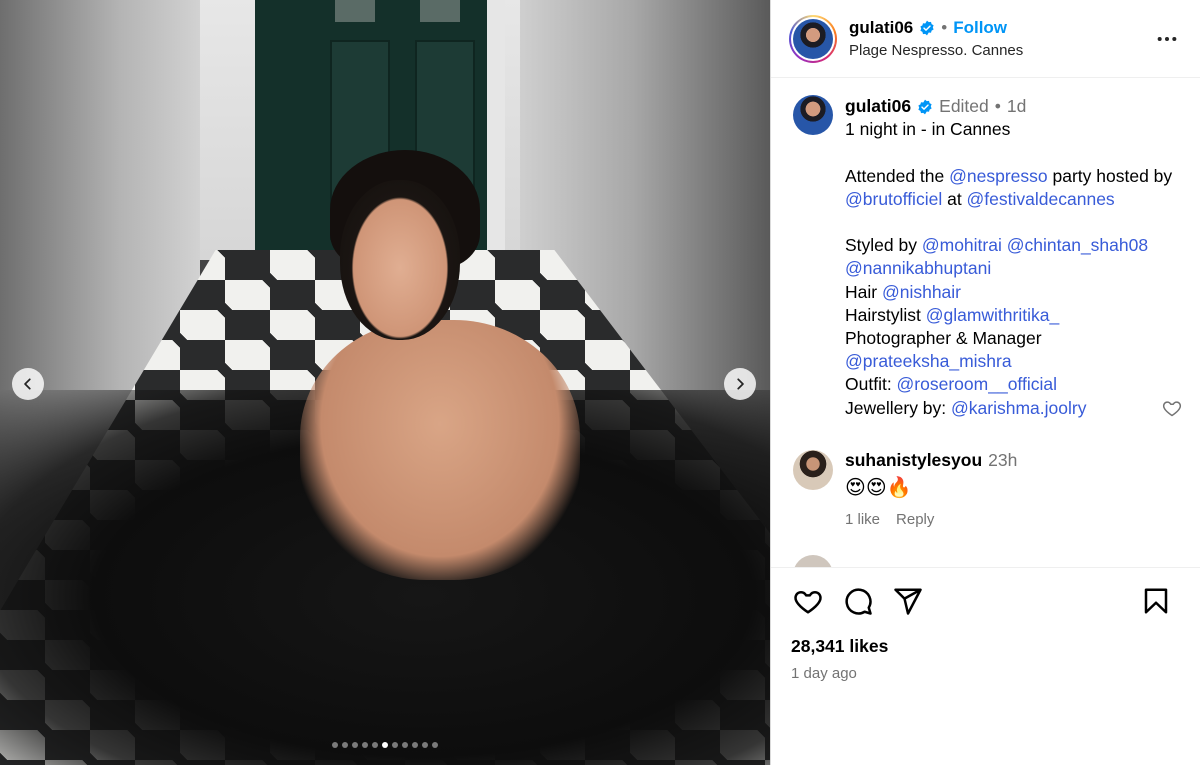  What do you see at coordinates (813, 115) in the screenshot?
I see `caption-avatar` at bounding box center [813, 115].